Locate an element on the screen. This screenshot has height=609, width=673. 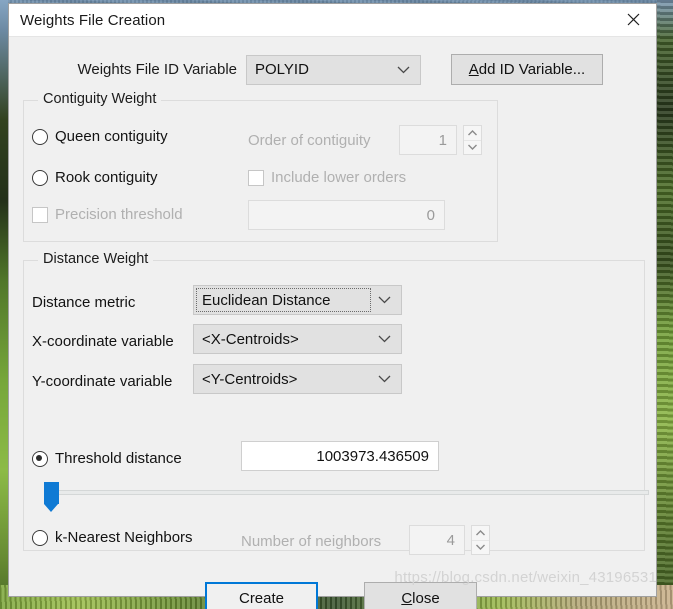
create-button-label: Create is located at coordinates (261, 598).